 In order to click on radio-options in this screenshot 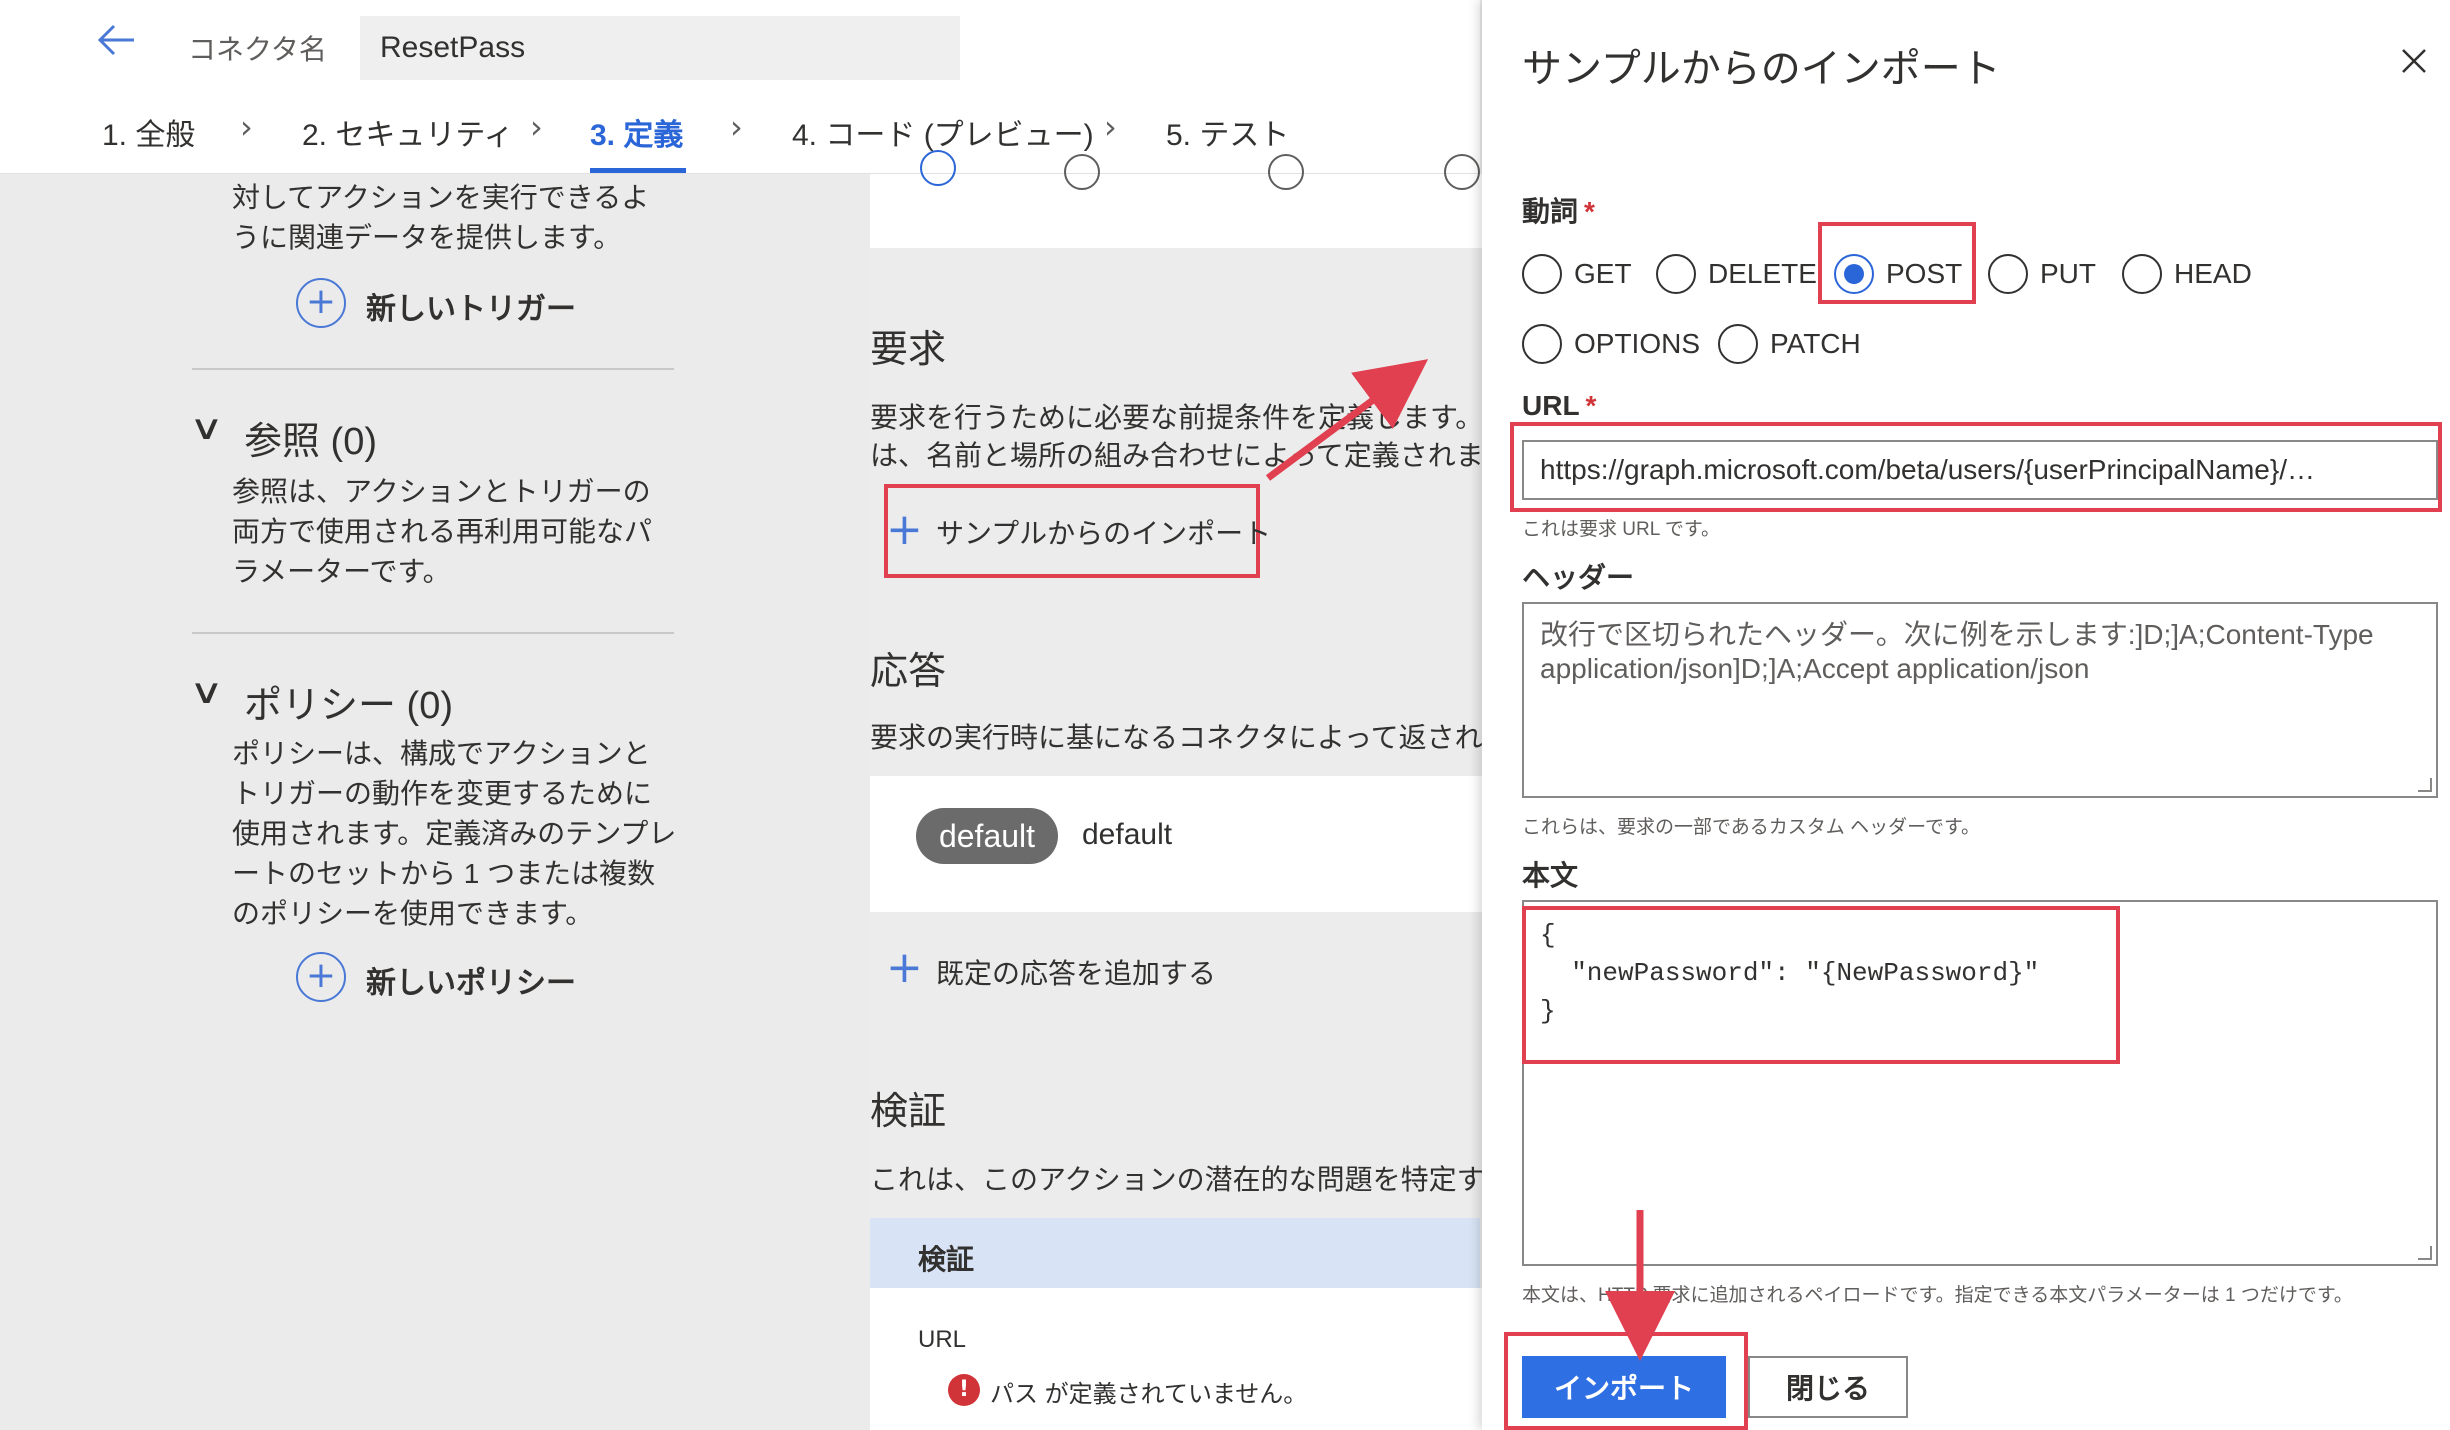, I will do `click(1542, 344)`.